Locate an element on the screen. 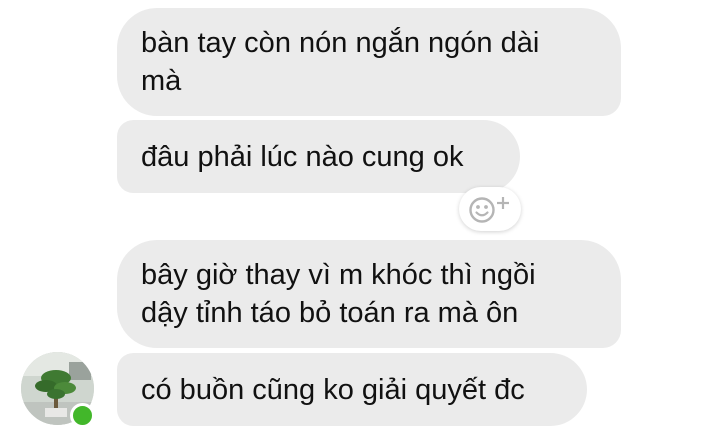 This screenshot has width=706, height=448. message-bubble: đâu phải lúc nào cung ok is located at coordinates (318, 156).